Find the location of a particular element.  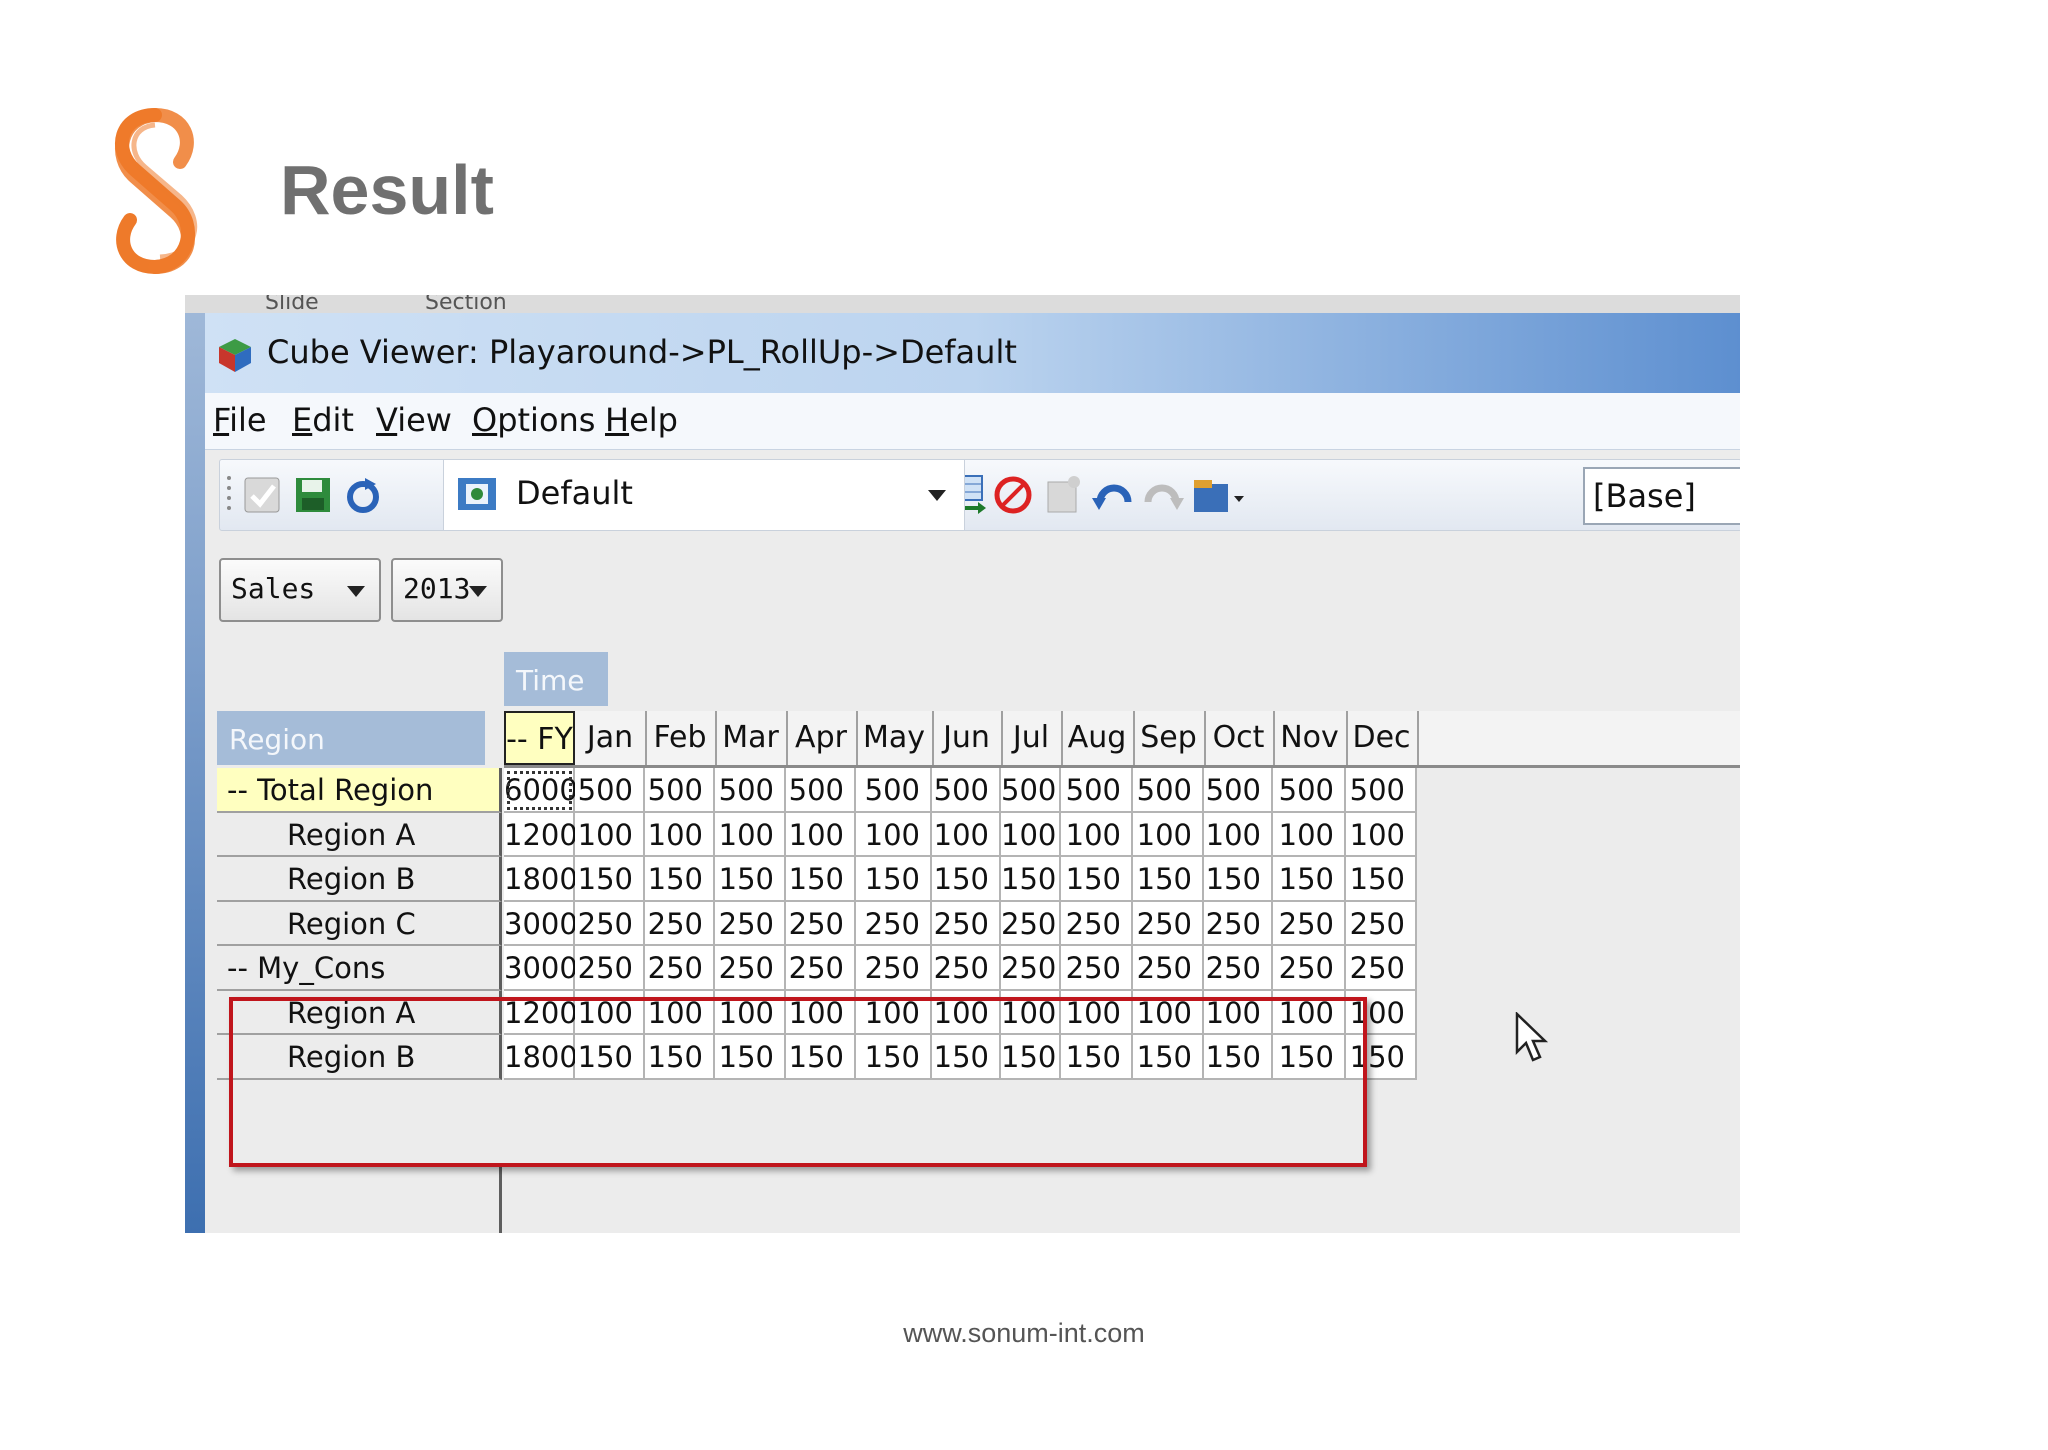

column-header: Jul is located at coordinates (1032, 738).